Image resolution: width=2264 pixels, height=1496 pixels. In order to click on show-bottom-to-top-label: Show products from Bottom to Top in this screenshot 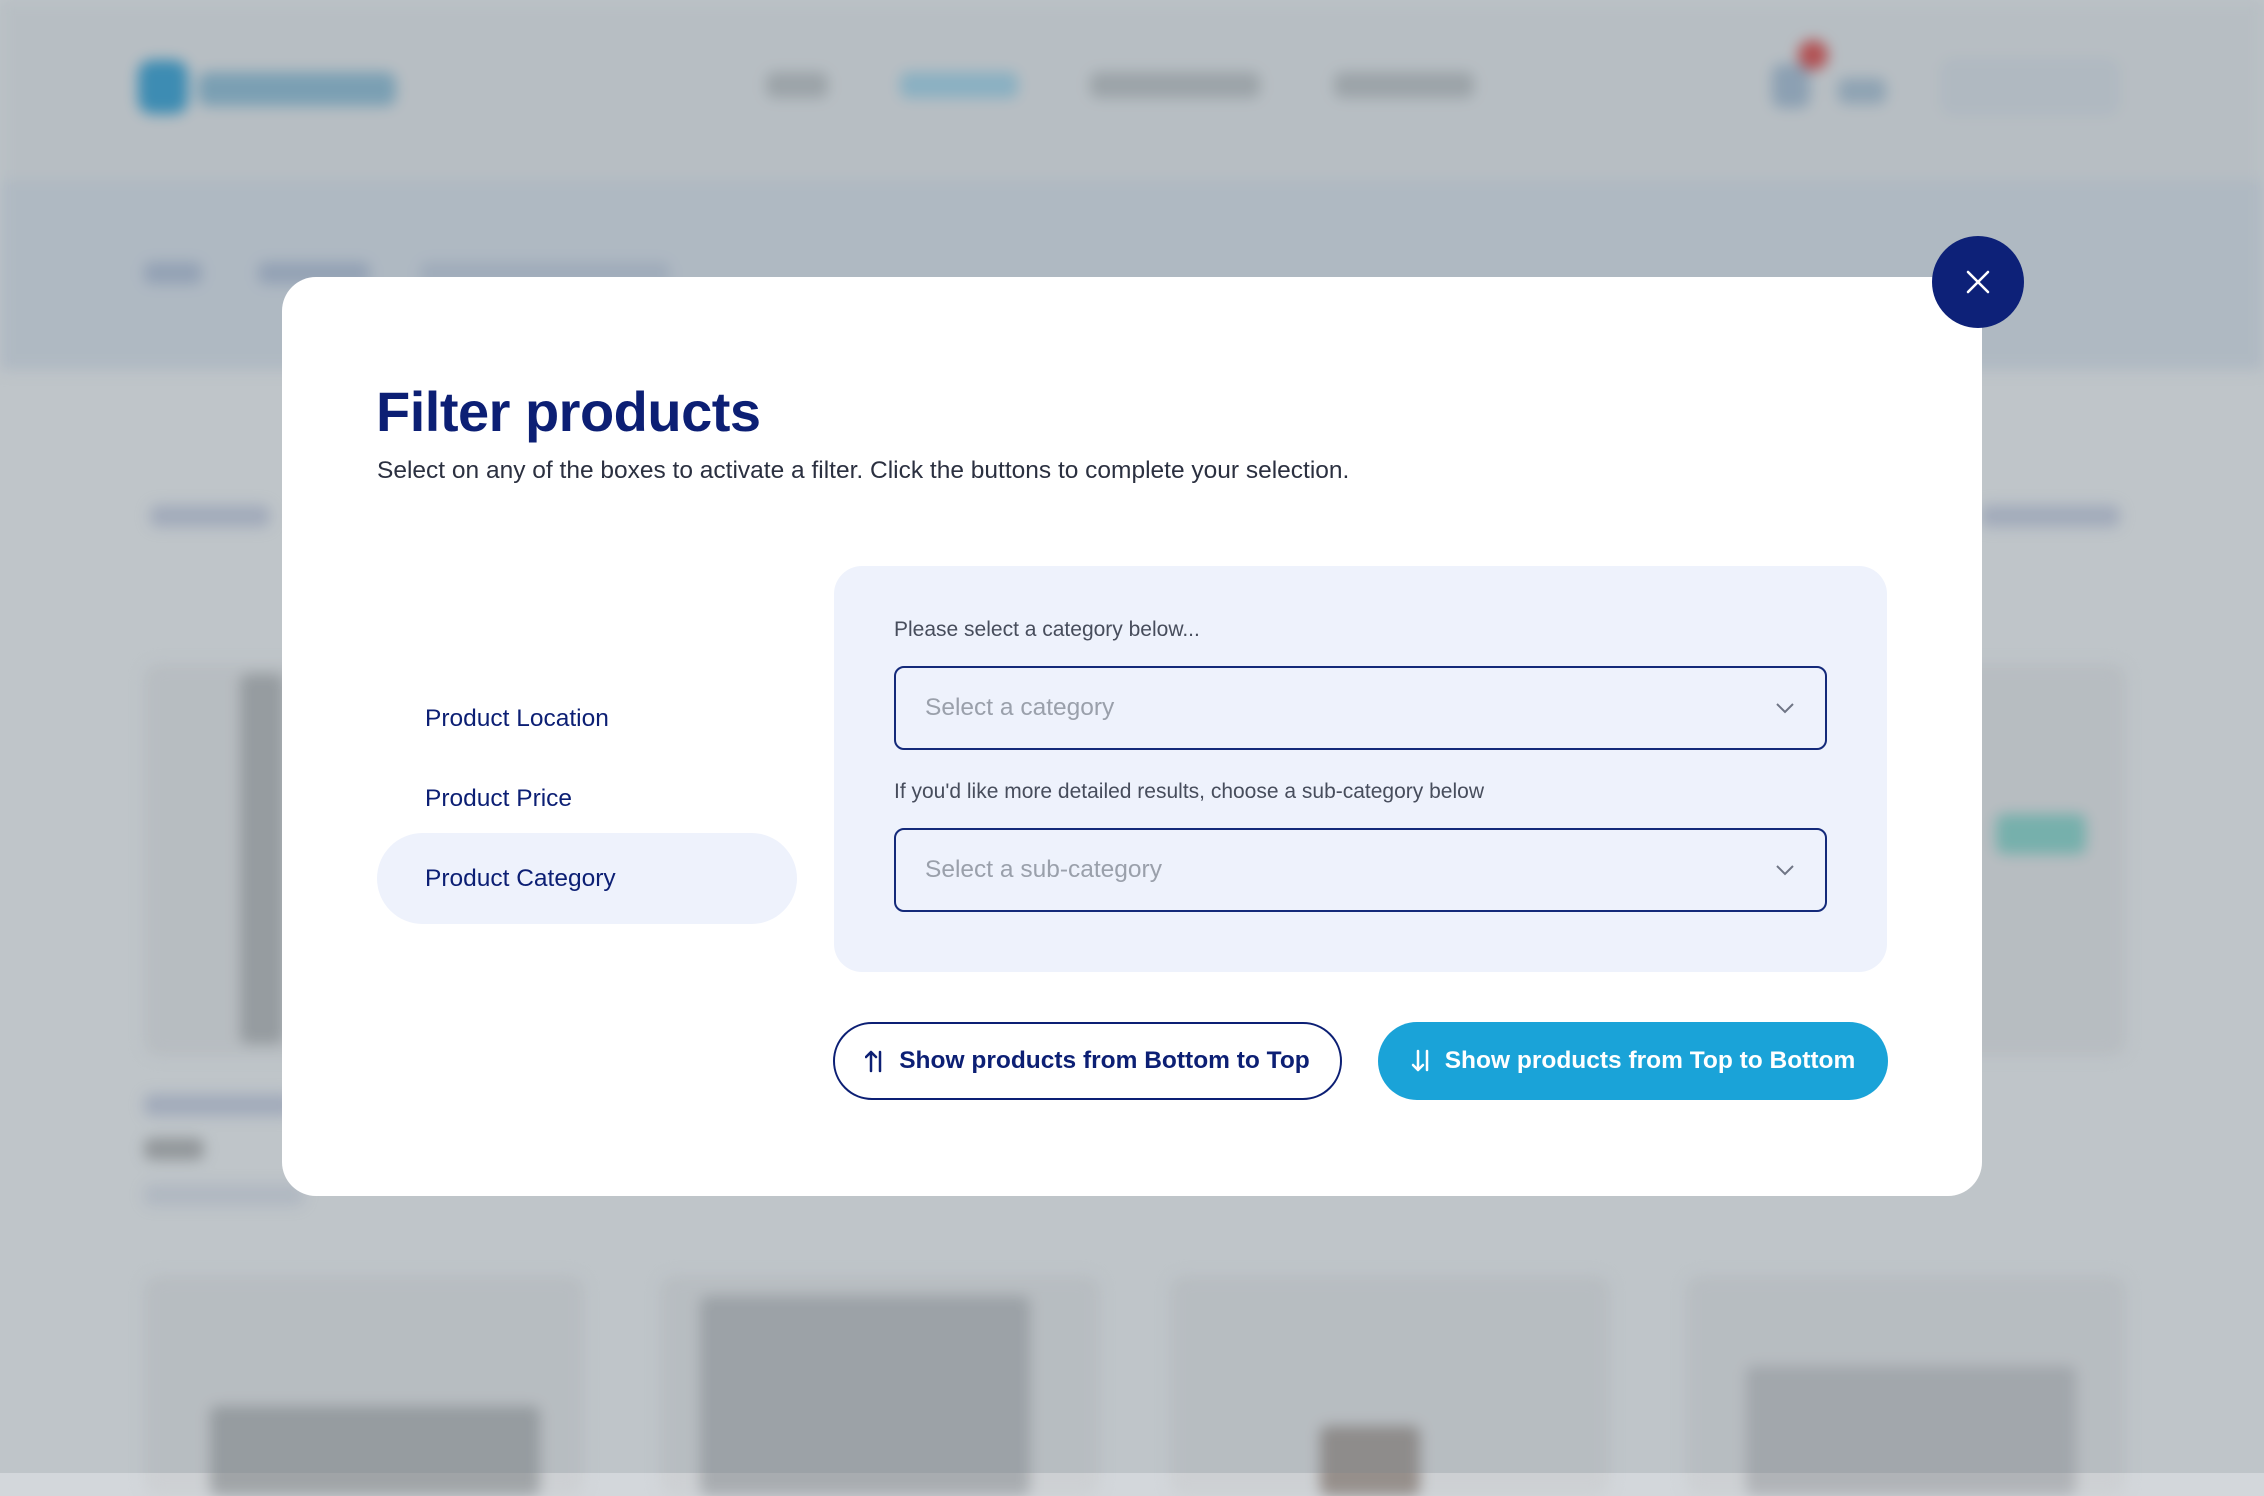, I will do `click(1104, 1060)`.